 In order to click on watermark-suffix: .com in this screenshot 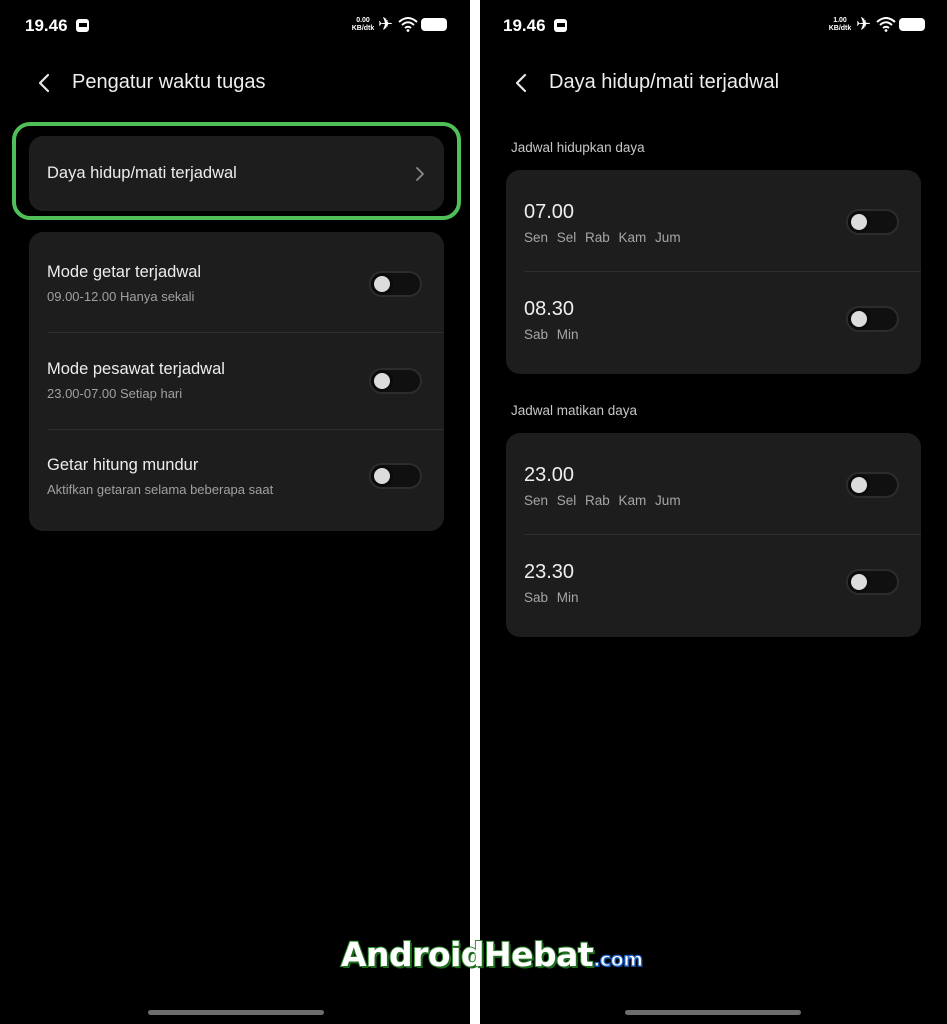, I will do `click(618, 959)`.